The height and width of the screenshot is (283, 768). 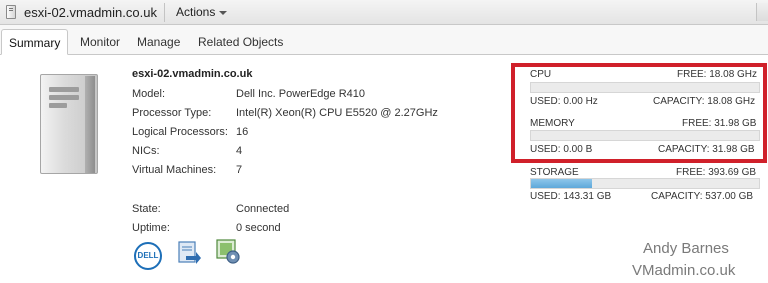 I want to click on chevron-down-icon, so click(x=223, y=12).